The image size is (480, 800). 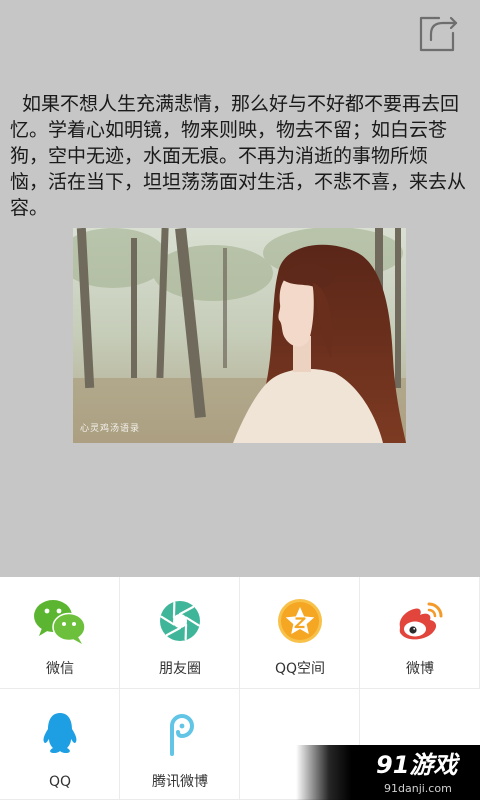 I want to click on qzone-star-icon, so click(x=300, y=621).